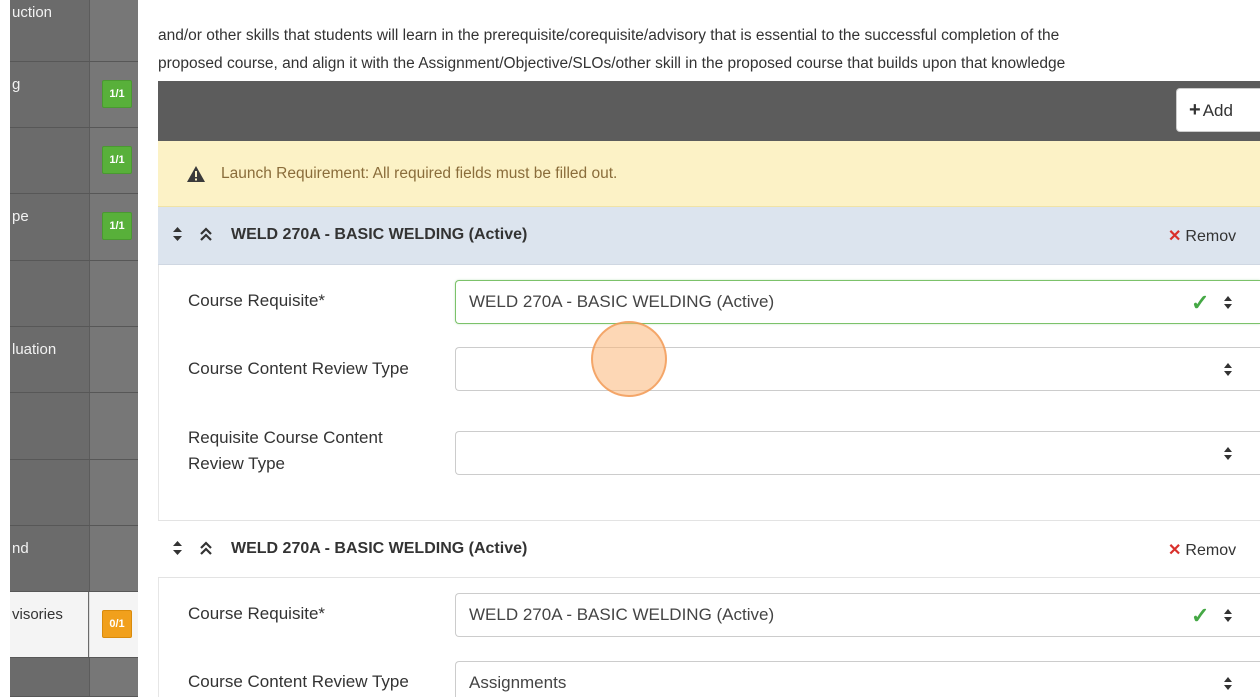 This screenshot has height=697, width=1260. Describe the element at coordinates (74, 559) in the screenshot. I see `sidebar-item: nd` at that location.